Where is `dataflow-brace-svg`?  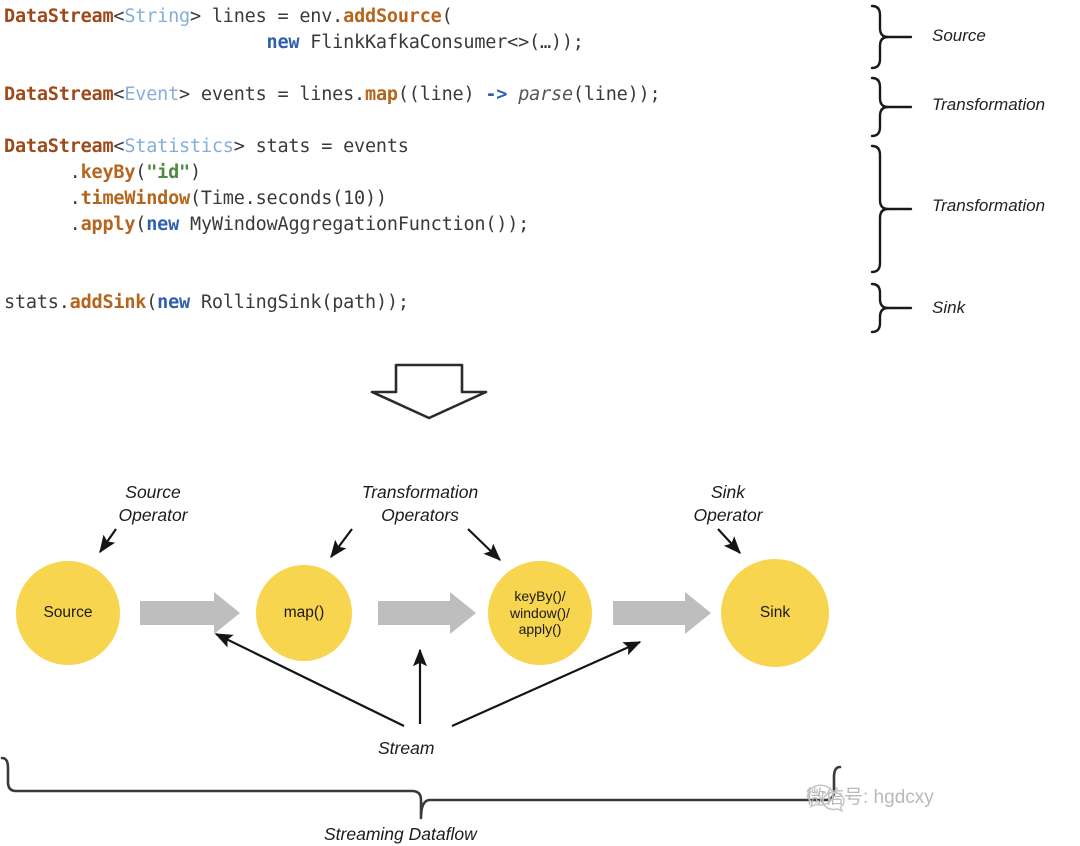
dataflow-brace-svg is located at coordinates (421, 788).